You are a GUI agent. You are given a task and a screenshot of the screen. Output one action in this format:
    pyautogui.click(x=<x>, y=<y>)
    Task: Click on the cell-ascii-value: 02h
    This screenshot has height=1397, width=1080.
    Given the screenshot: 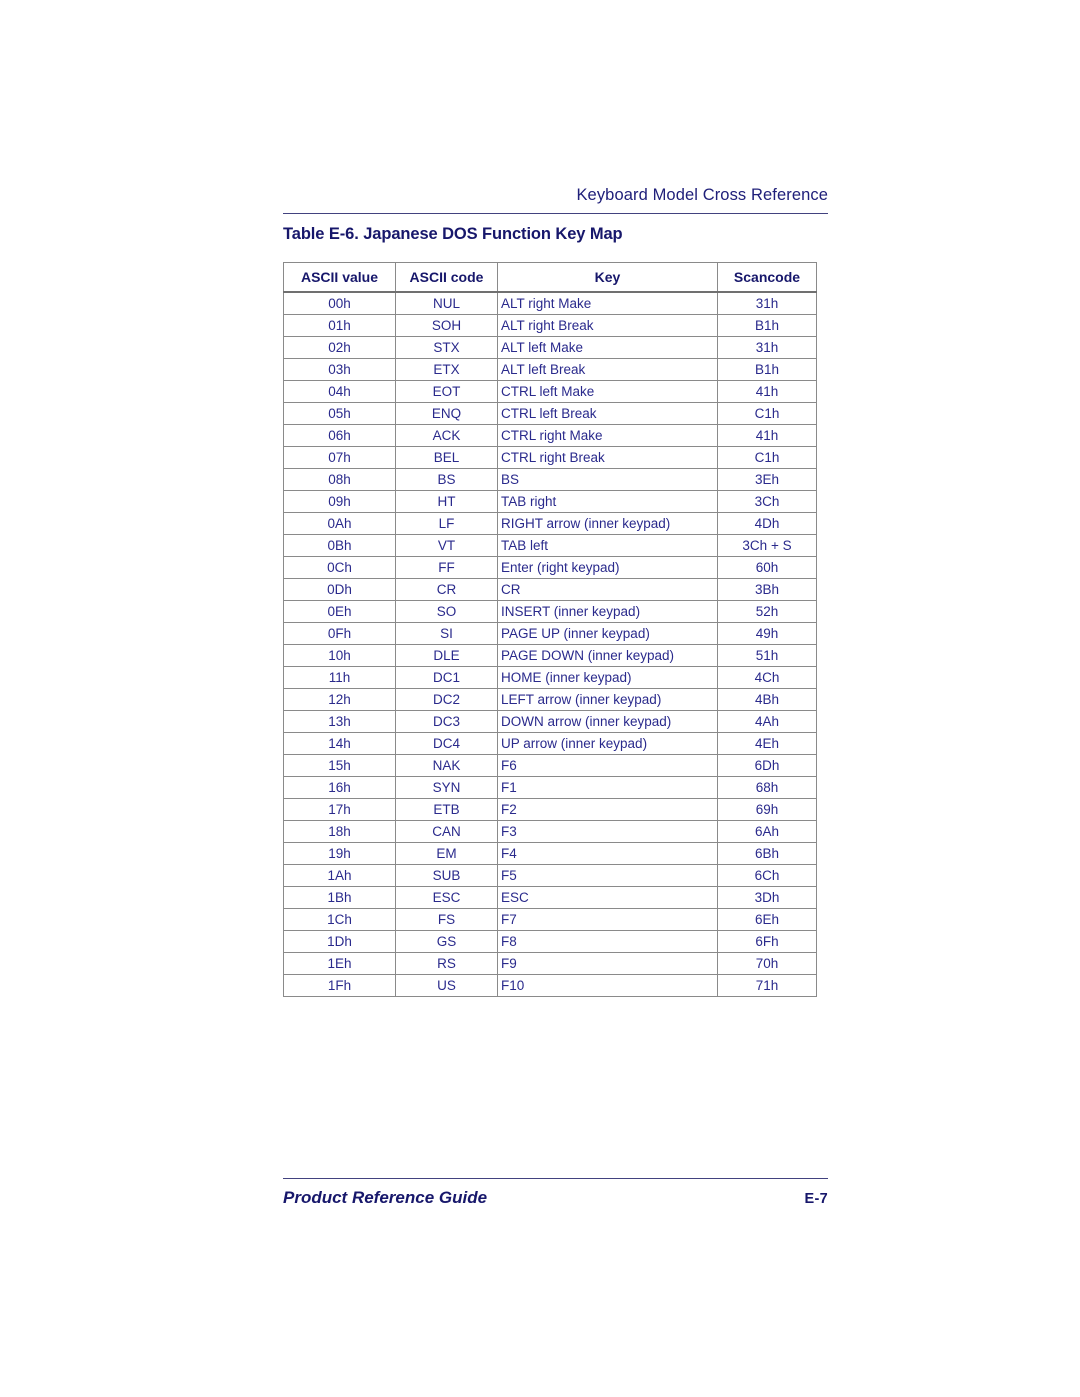 What is the action you would take?
    pyautogui.click(x=339, y=347)
    